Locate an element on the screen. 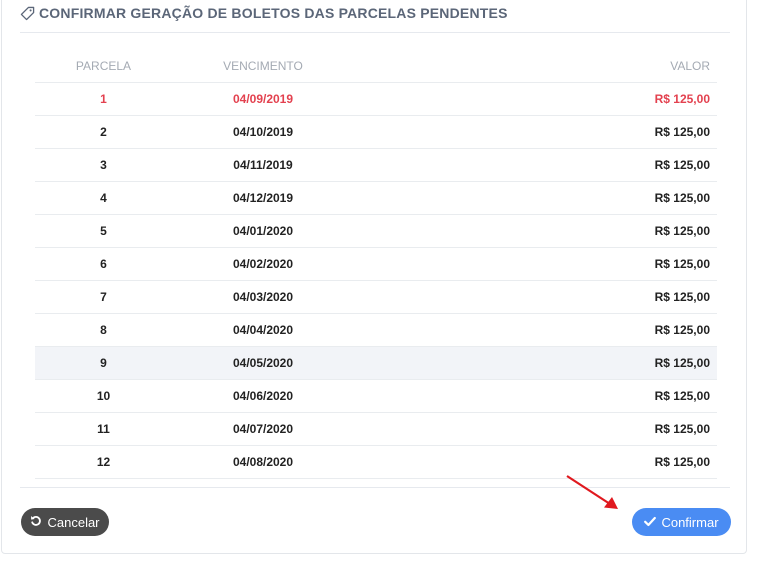 This screenshot has height=565, width=763. column-header-parcela: PARCELA is located at coordinates (103, 66).